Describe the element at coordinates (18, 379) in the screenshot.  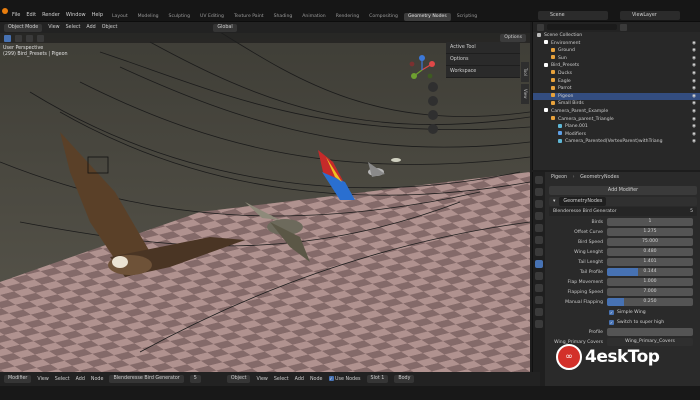
I see `editor-type-selector: Modifier` at that location.